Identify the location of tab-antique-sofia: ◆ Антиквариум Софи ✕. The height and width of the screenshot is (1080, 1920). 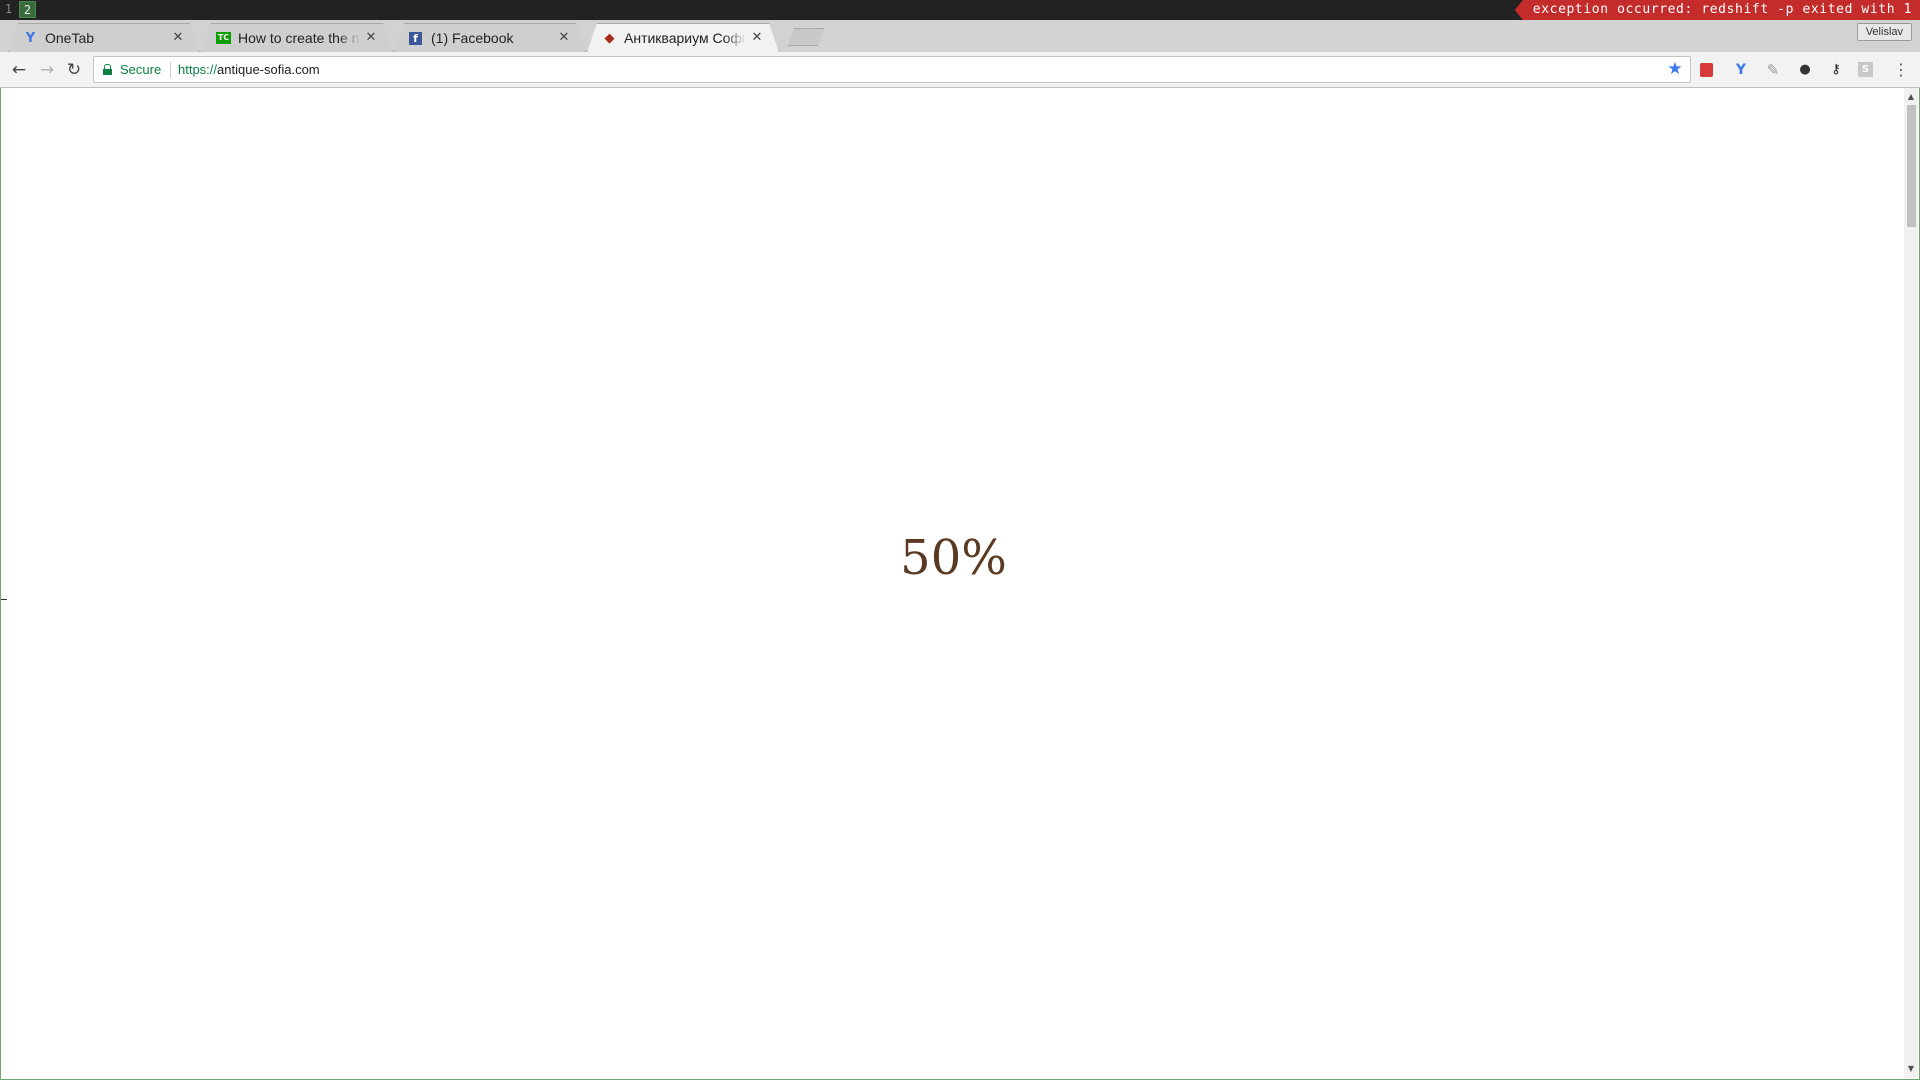
(683, 37).